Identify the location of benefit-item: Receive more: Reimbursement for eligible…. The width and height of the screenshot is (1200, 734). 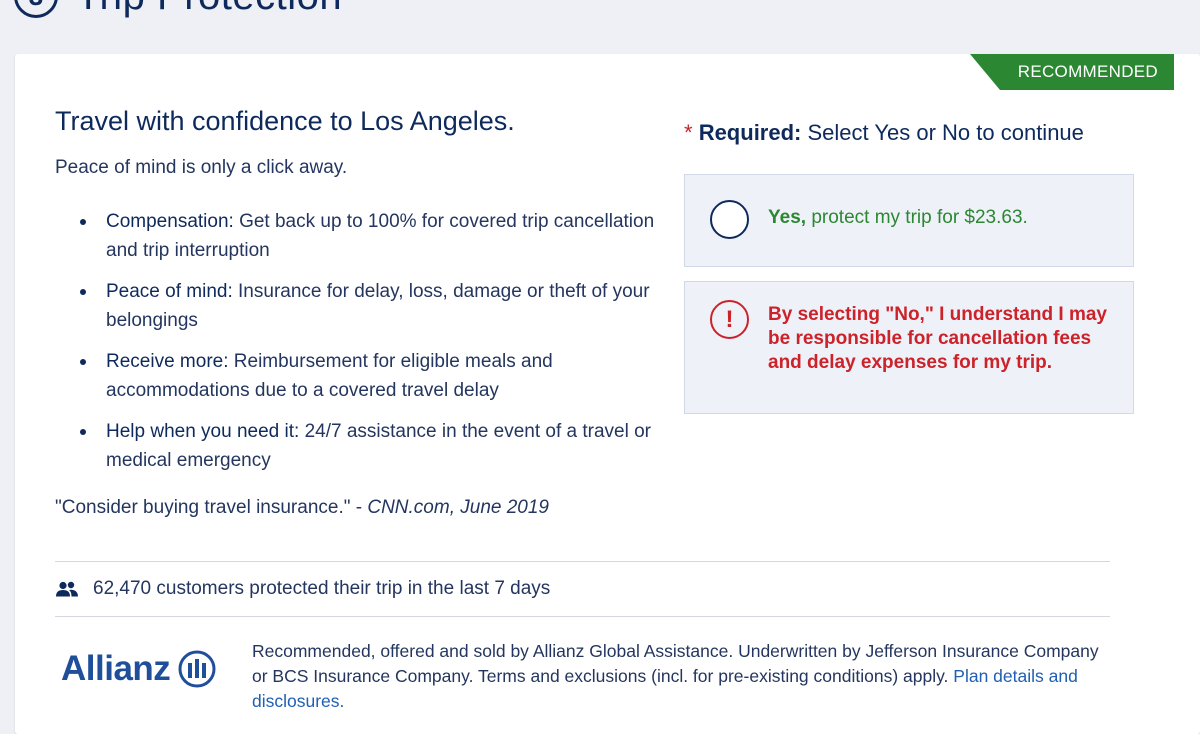
(377, 376).